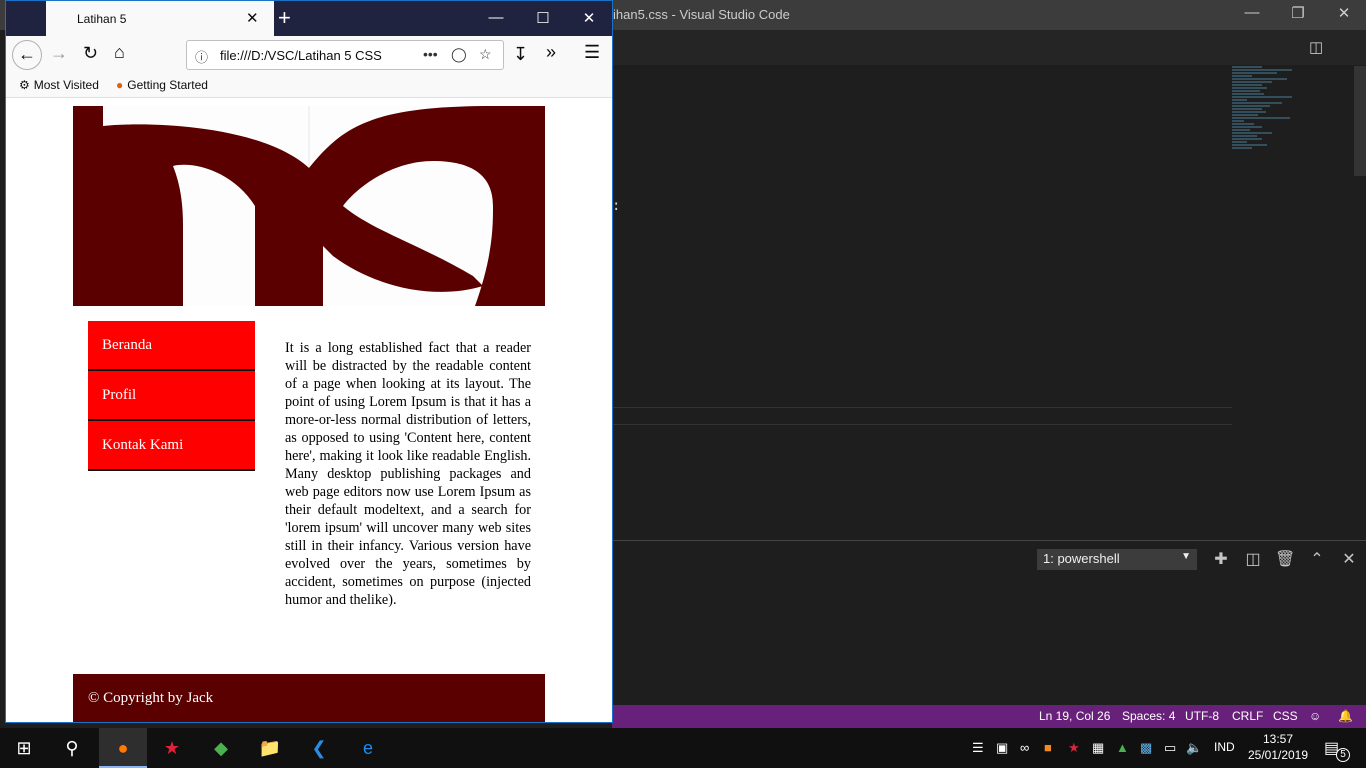 Image resolution: width=1366 pixels, height=768 pixels. I want to click on tray-app-icon: ■, so click(1048, 747).